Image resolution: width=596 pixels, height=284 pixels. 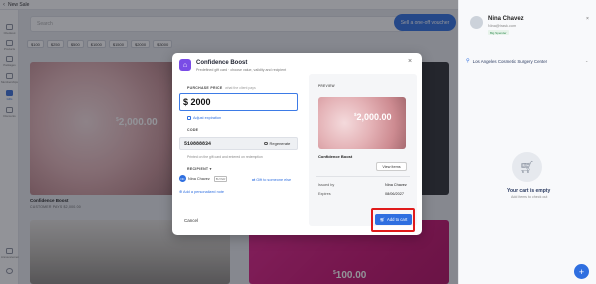 What do you see at coordinates (193, 130) in the screenshot?
I see `code-label: CODE` at bounding box center [193, 130].